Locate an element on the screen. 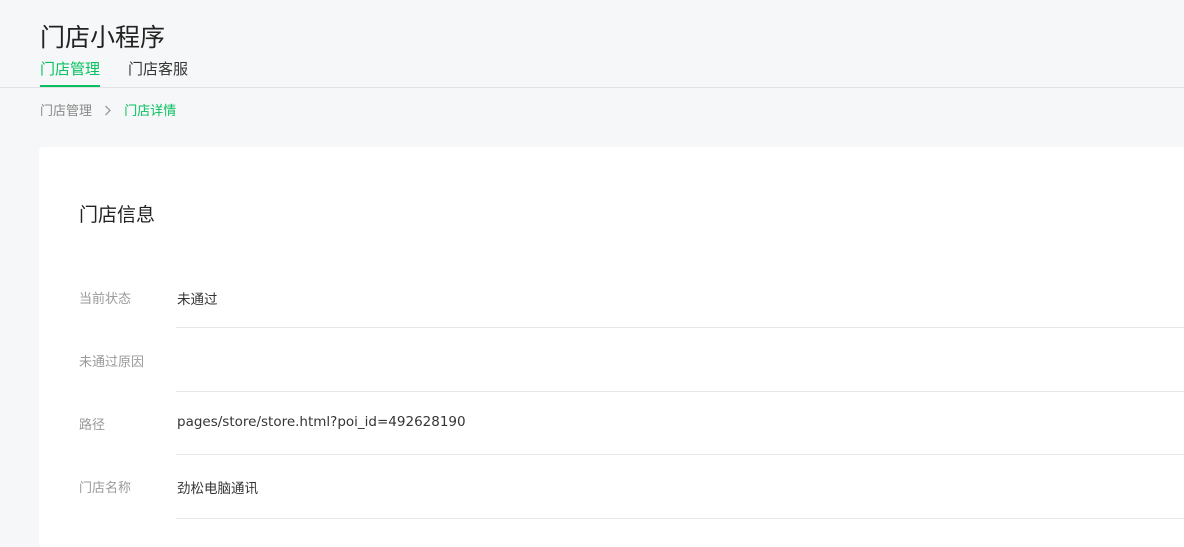 The width and height of the screenshot is (1184, 547). info-label: 路径 is located at coordinates (92, 425).